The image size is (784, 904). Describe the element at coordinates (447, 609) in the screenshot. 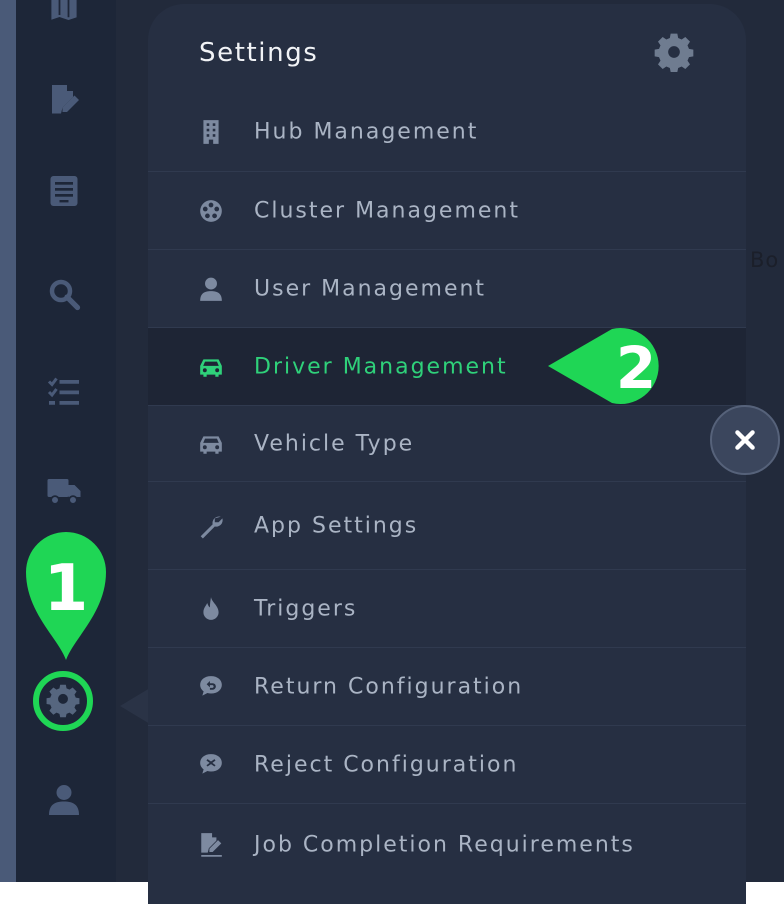

I see `menu-item-triggers: Triggers` at that location.